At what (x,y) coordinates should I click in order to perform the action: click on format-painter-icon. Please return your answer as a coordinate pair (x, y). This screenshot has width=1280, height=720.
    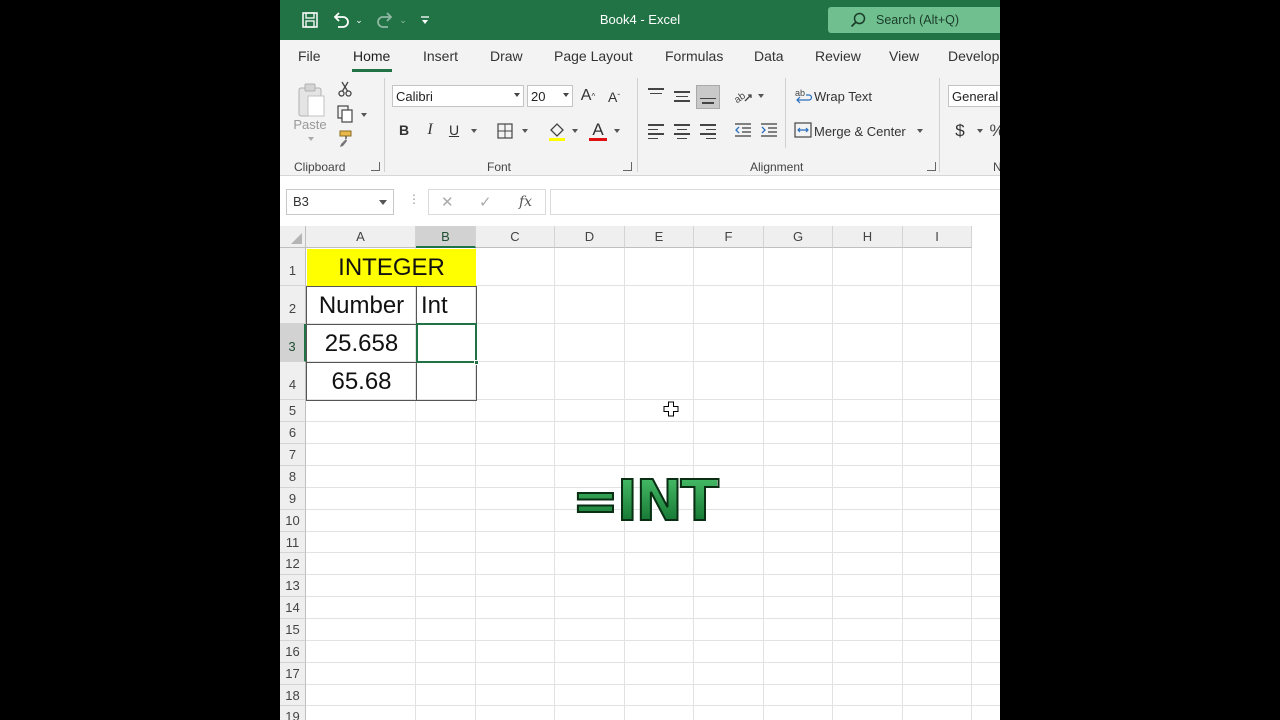
    Looking at the image, I should click on (345, 139).